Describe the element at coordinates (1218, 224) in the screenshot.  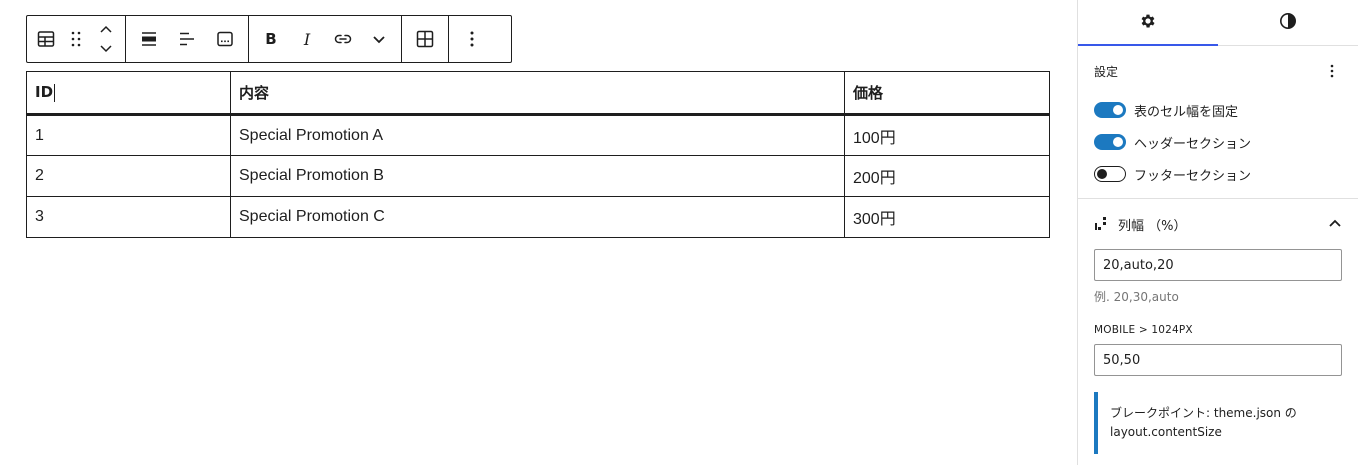
I see `column-width-header: 列幅 （%）` at that location.